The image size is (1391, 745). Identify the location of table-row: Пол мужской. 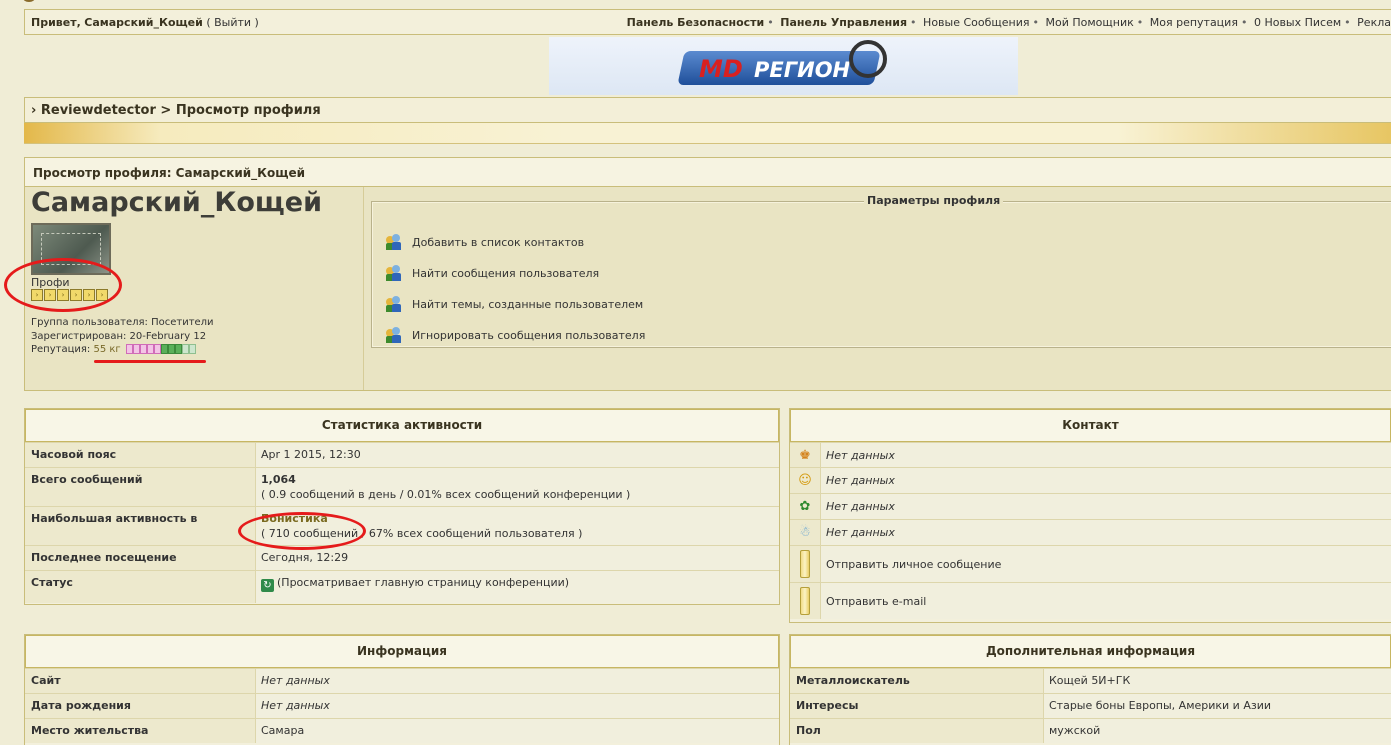
(1090, 730).